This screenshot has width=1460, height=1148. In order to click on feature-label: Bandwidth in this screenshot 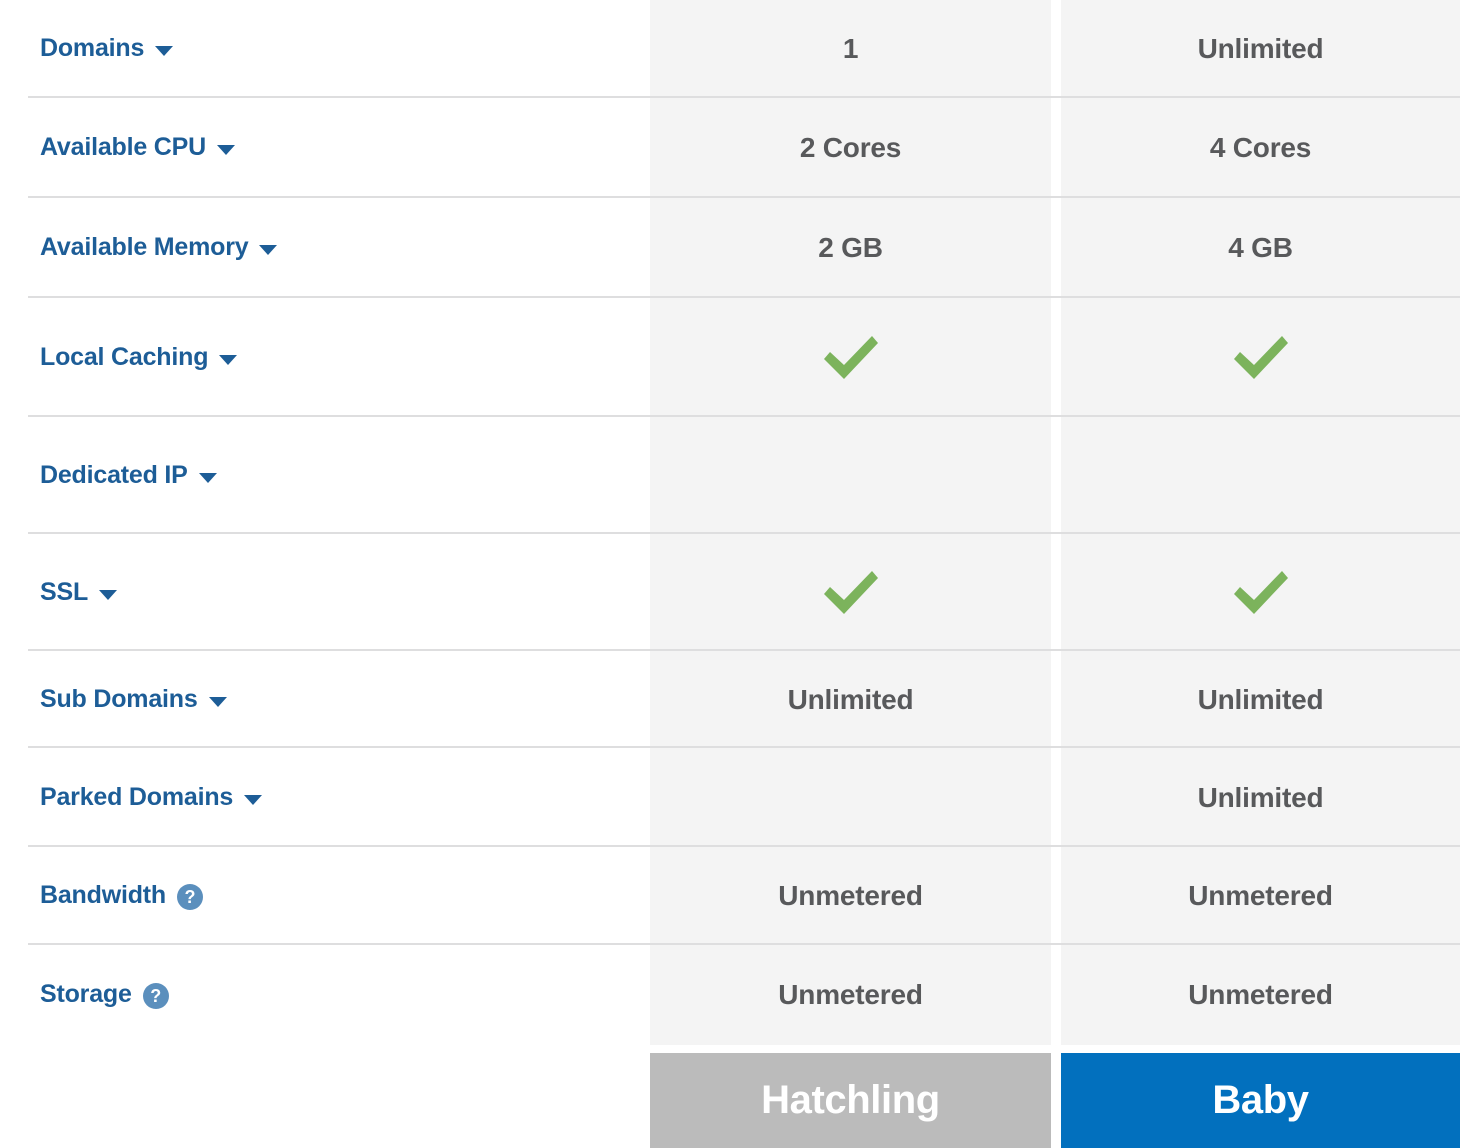, I will do `click(103, 895)`.